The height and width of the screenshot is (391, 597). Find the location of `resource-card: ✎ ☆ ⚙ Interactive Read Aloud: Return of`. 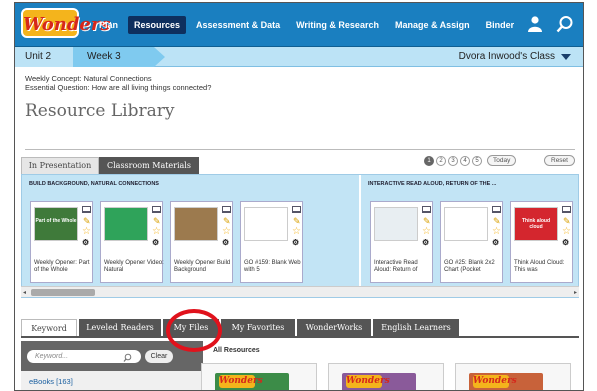

resource-card: ✎ ☆ ⚙ Interactive Read Aloud: Return of is located at coordinates (401, 242).